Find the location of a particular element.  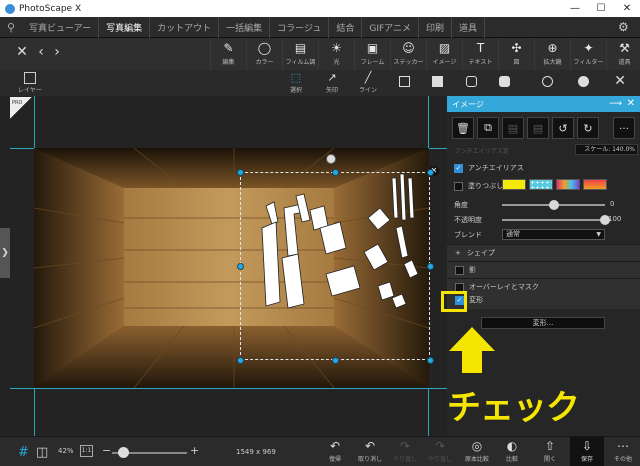

split-view-icon: ◫ is located at coordinates (42, 452).